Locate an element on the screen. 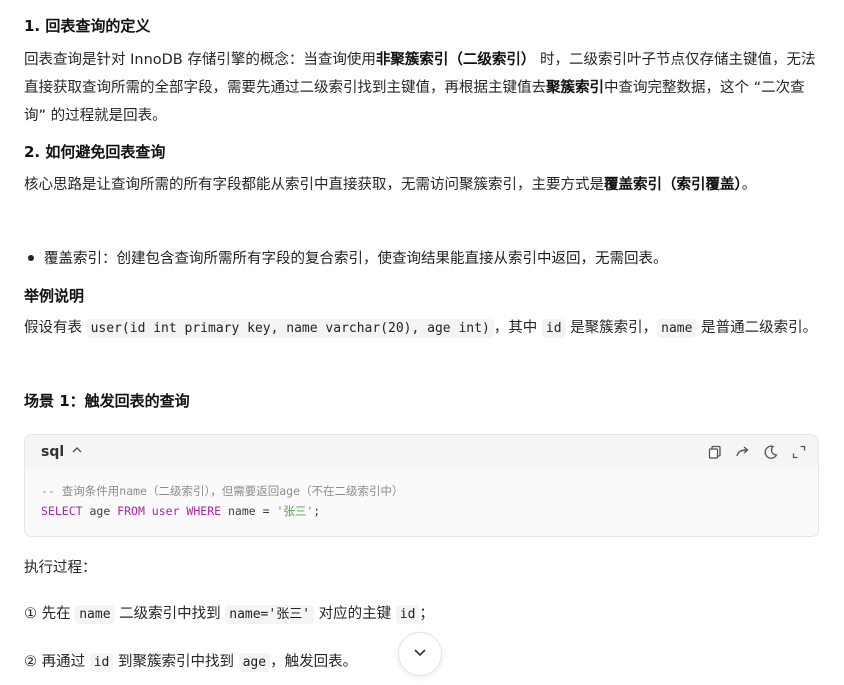 The width and height of the screenshot is (844, 685). chevron-down-icon is located at coordinates (420, 654).